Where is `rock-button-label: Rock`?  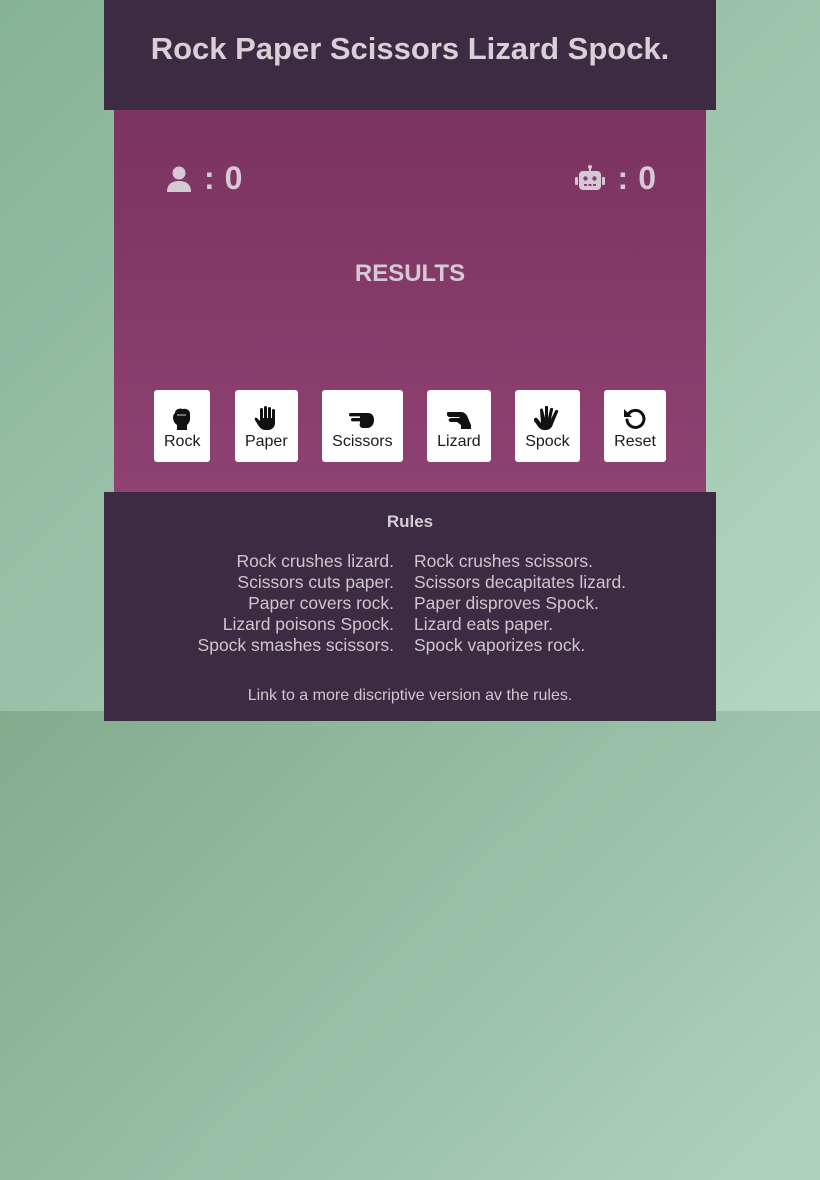
rock-button-label: Rock is located at coordinates (182, 441).